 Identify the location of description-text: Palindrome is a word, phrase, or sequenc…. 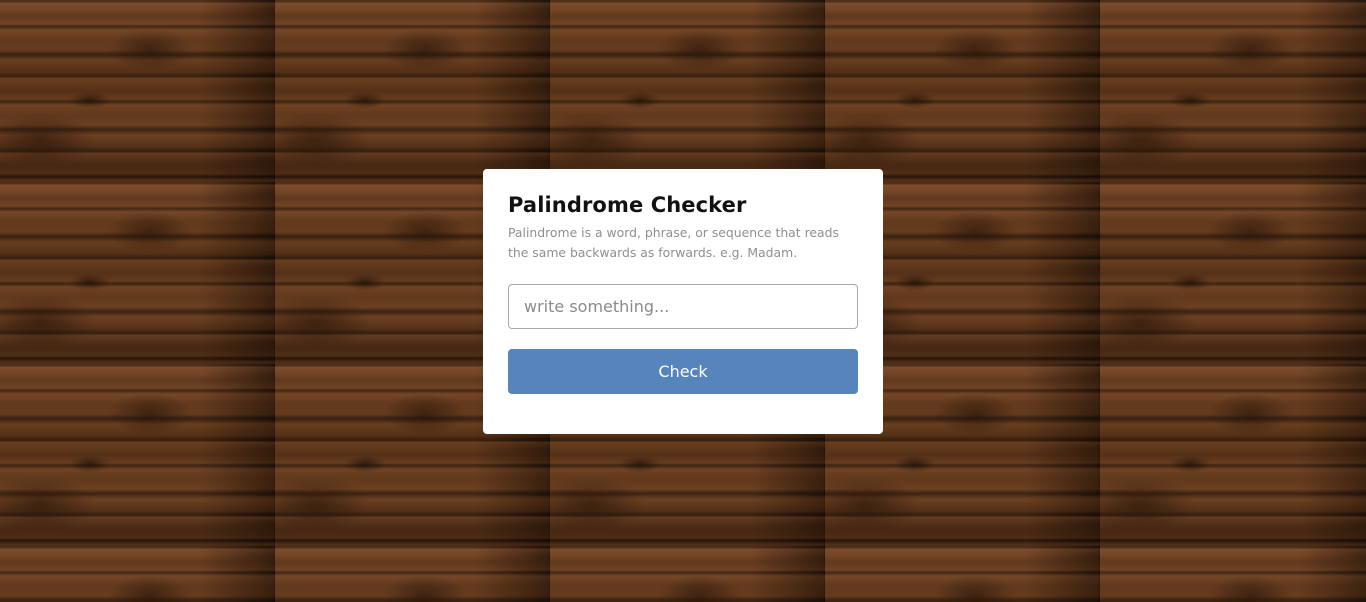
(673, 242).